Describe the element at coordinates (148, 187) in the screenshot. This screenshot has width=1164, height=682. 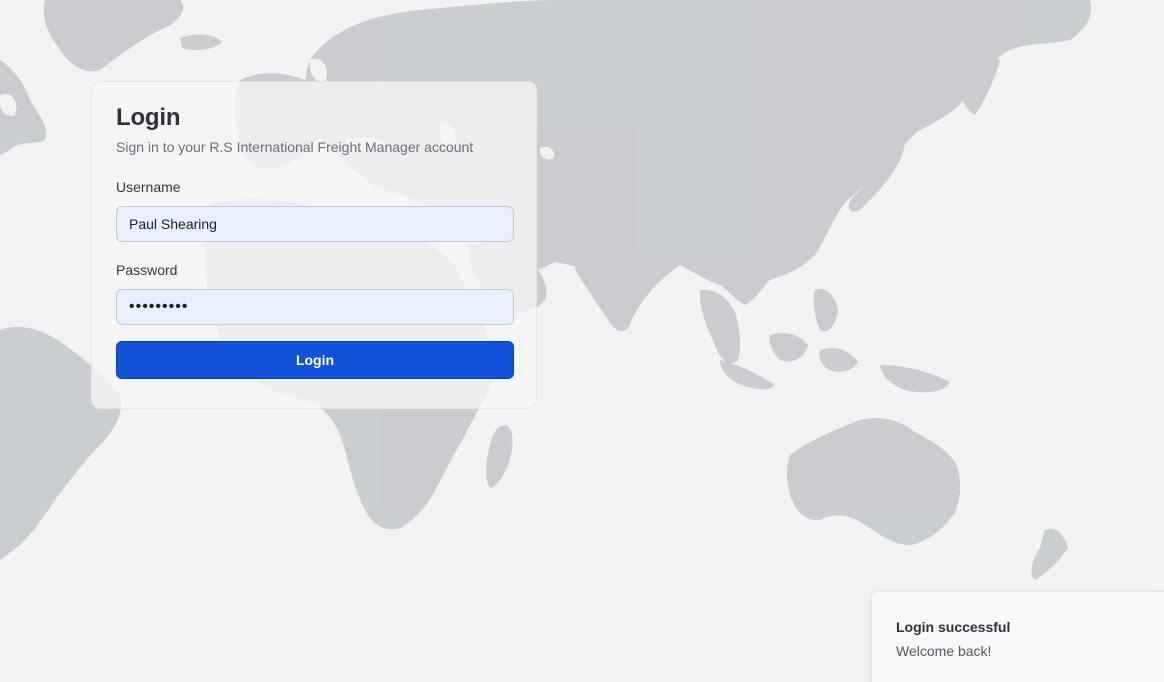
I see `username-label: Username` at that location.